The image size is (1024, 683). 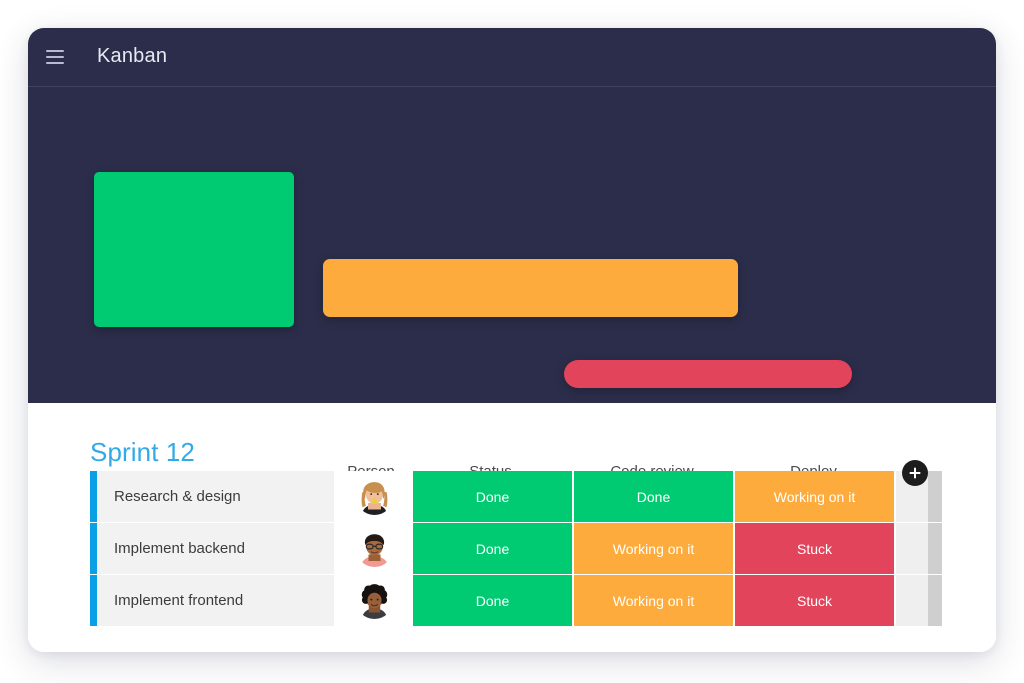 What do you see at coordinates (915, 473) in the screenshot?
I see `add-column-button` at bounding box center [915, 473].